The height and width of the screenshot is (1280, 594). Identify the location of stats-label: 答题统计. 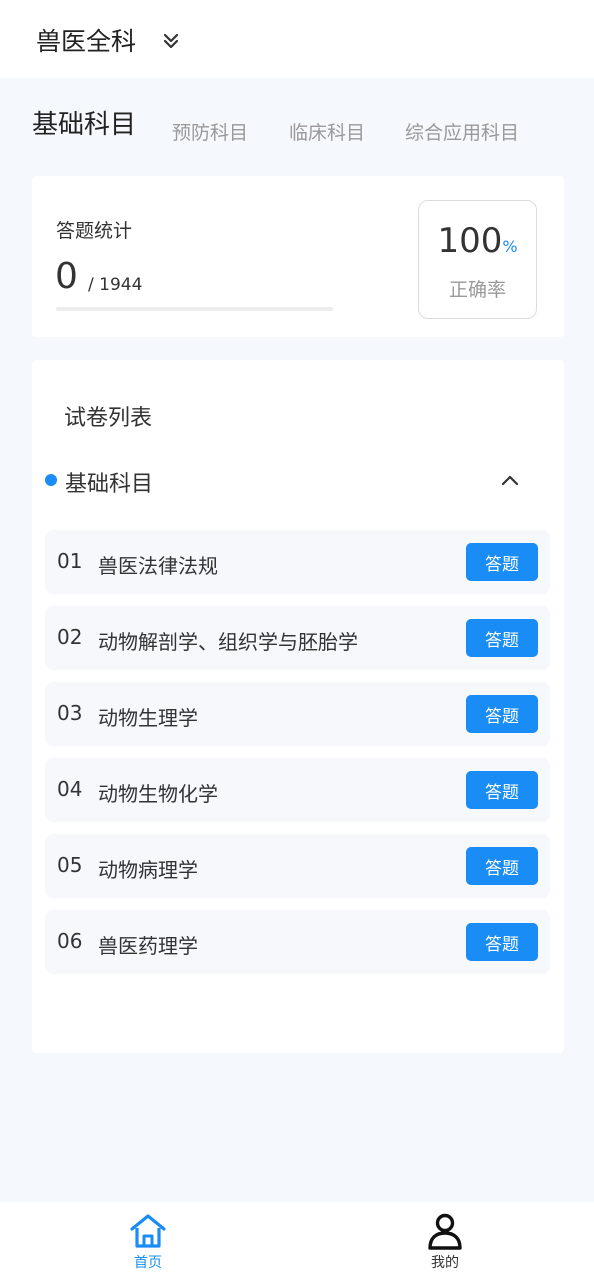
(94, 231).